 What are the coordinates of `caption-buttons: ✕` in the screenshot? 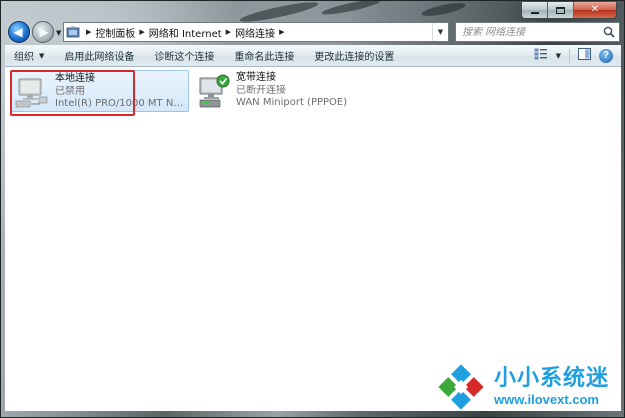 It's located at (569, 10).